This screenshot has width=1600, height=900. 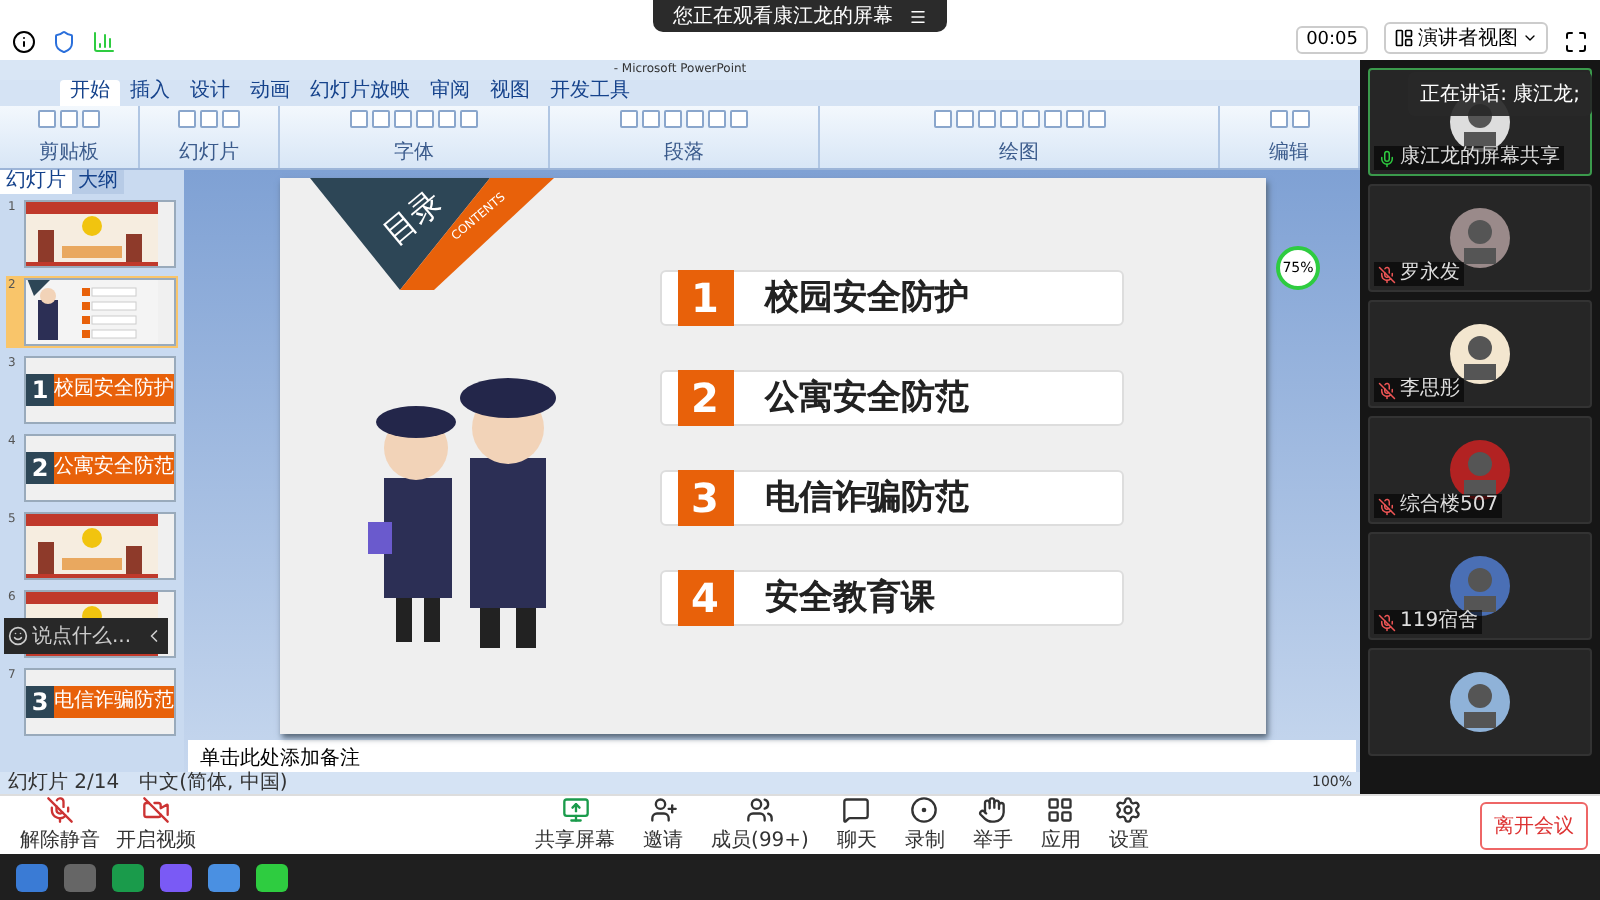 What do you see at coordinates (705, 297) in the screenshot?
I see `item-number: 1` at bounding box center [705, 297].